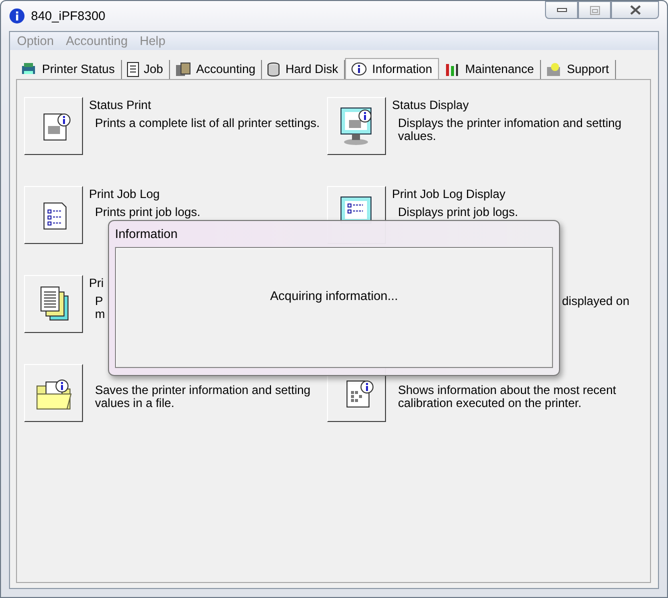 Image resolution: width=668 pixels, height=598 pixels. I want to click on tab: Printer Status, so click(69, 69).